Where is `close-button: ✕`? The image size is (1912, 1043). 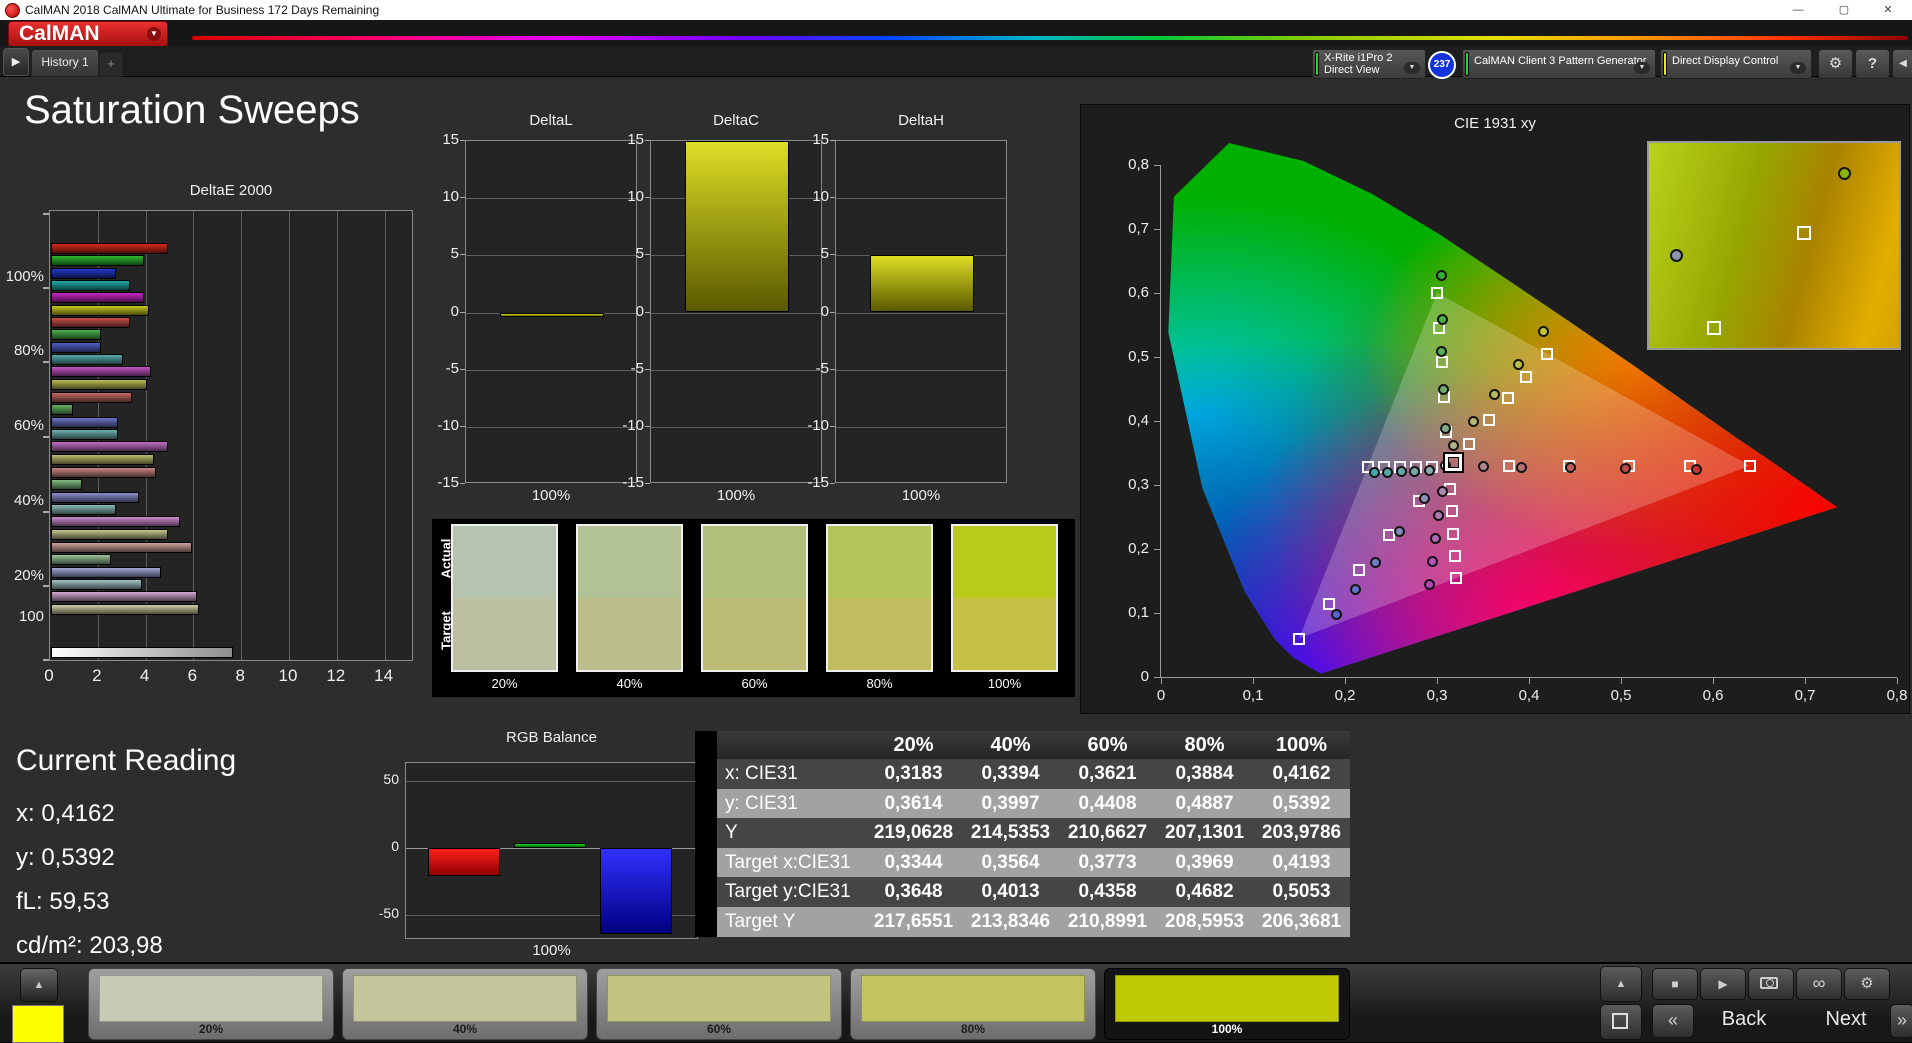
close-button: ✕ is located at coordinates (1888, 10).